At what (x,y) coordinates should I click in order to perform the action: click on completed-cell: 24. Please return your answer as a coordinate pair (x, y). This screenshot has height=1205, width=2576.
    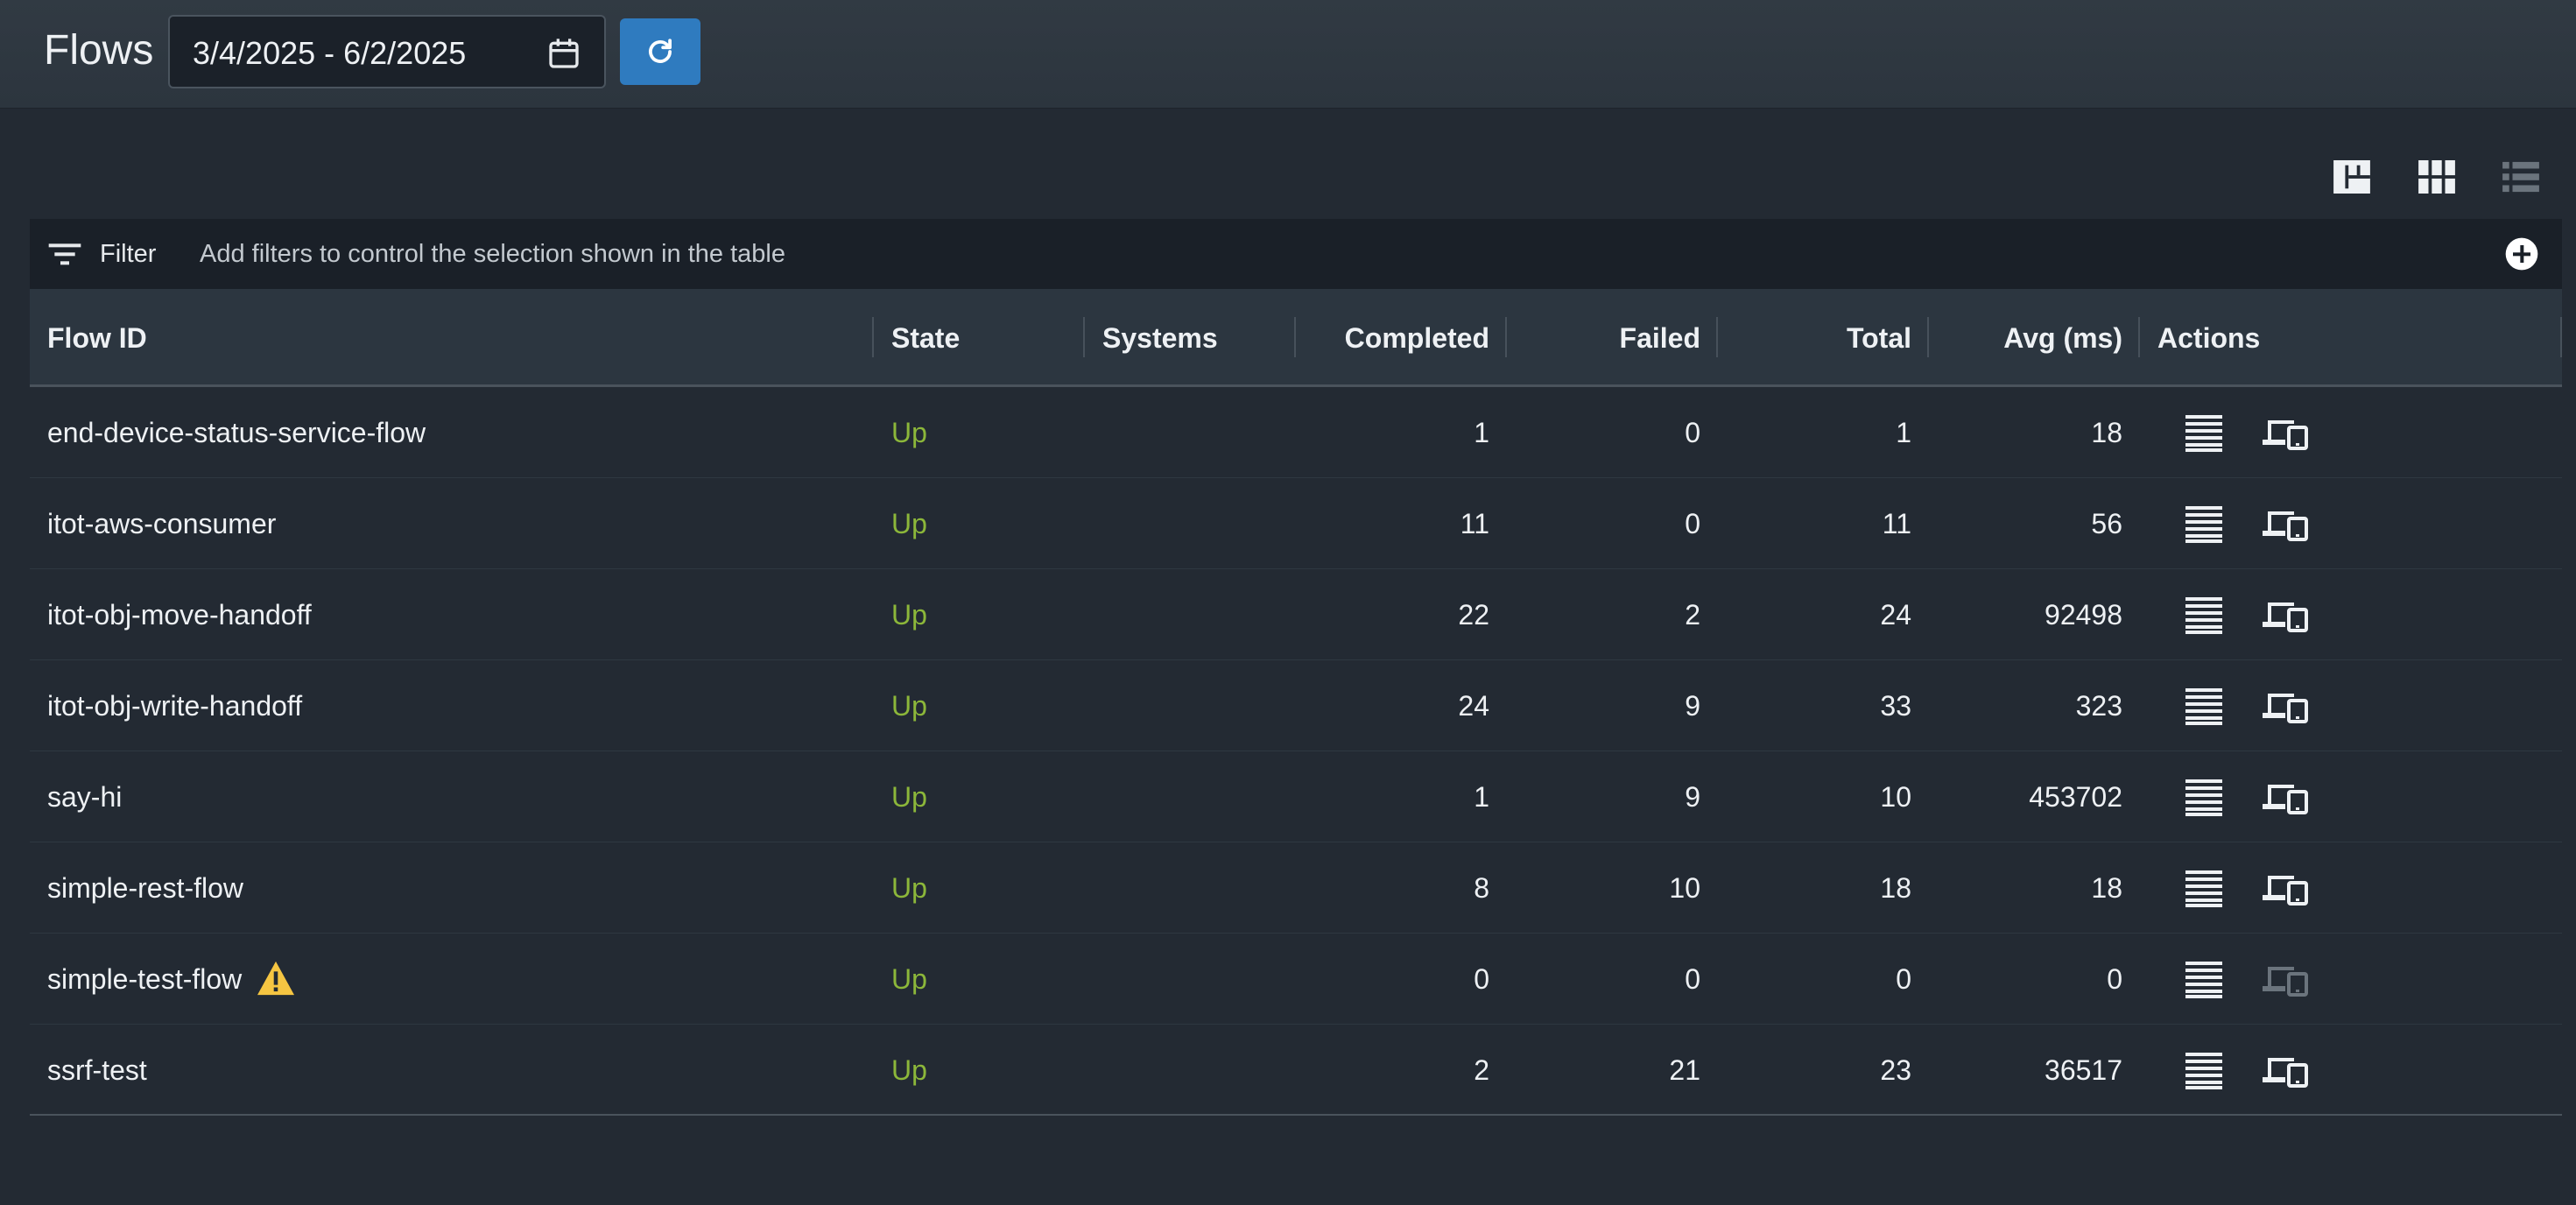
    Looking at the image, I should click on (1473, 706).